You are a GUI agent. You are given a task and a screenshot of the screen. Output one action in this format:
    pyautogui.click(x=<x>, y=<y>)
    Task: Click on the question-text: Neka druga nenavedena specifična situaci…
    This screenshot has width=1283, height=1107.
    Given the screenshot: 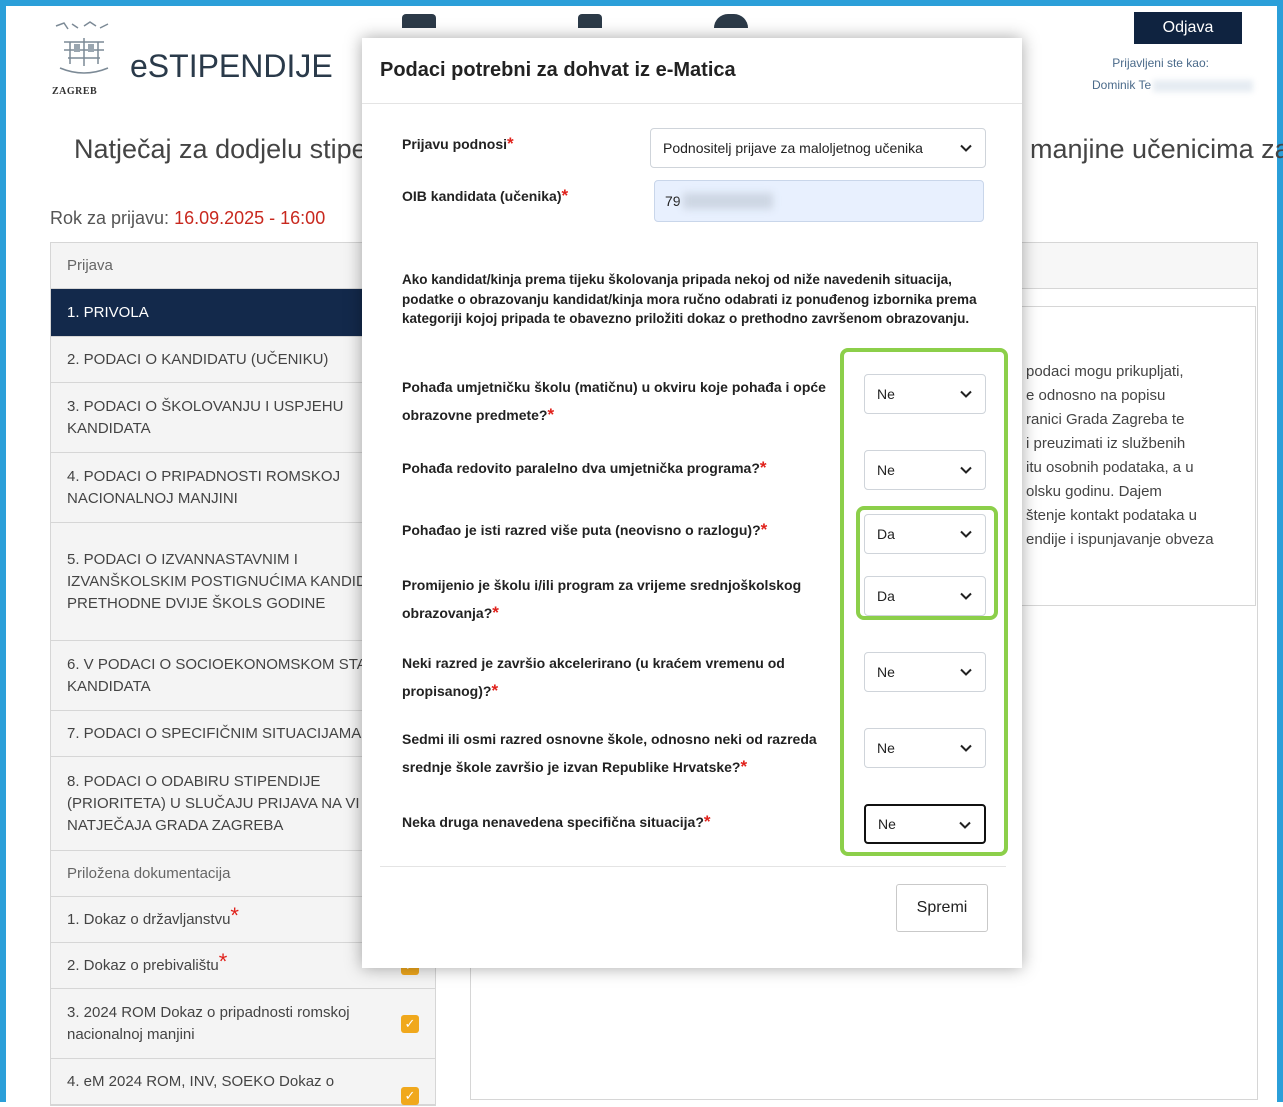 What is the action you would take?
    pyautogui.click(x=553, y=822)
    